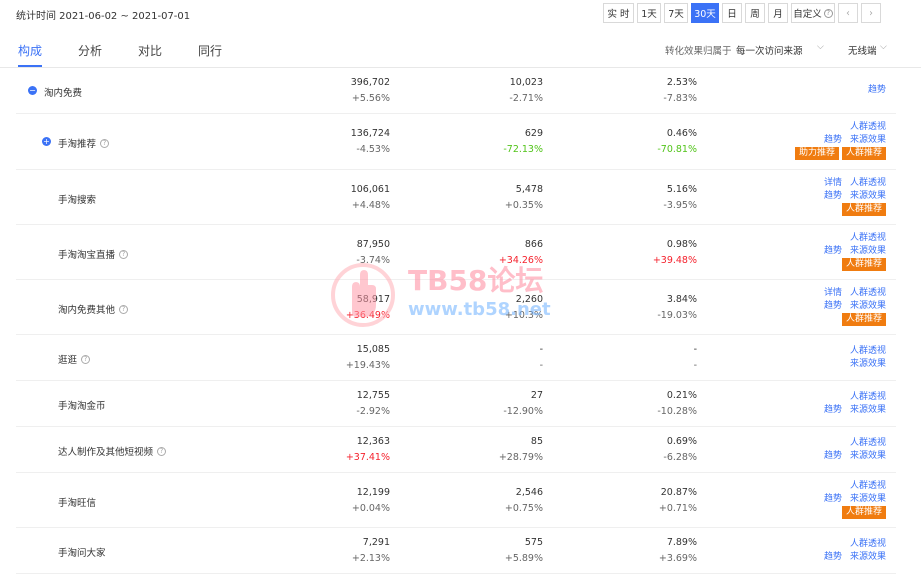  What do you see at coordinates (705, 13) in the screenshot?
I see `period-30day-button: 30天` at bounding box center [705, 13].